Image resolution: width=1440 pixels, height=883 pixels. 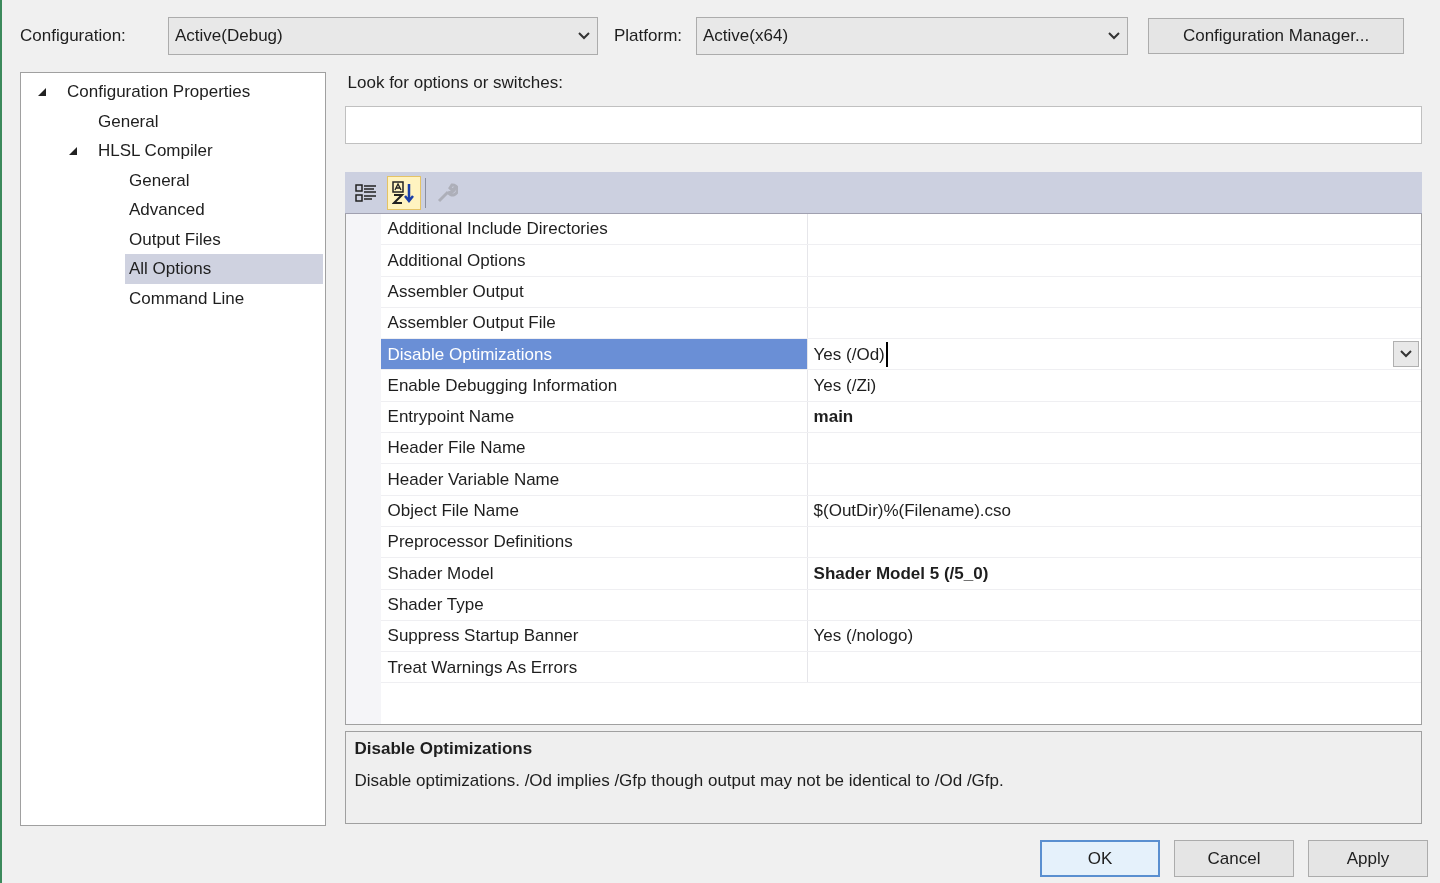 I want to click on description-text: Disable optimizations. /Od implies /Gfp though output may not be identical to /Od /Gfp., so click(x=679, y=780).